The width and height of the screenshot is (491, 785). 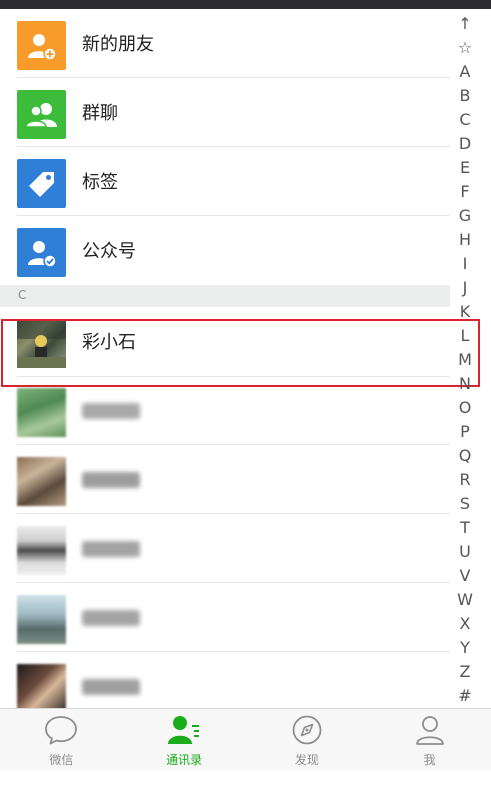 I want to click on section-letter: C, so click(x=22, y=295).